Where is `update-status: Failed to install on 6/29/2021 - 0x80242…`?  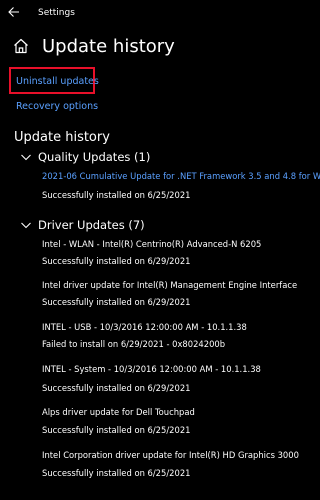
update-status: Failed to install on 6/29/2021 - 0x80242… is located at coordinates (134, 344).